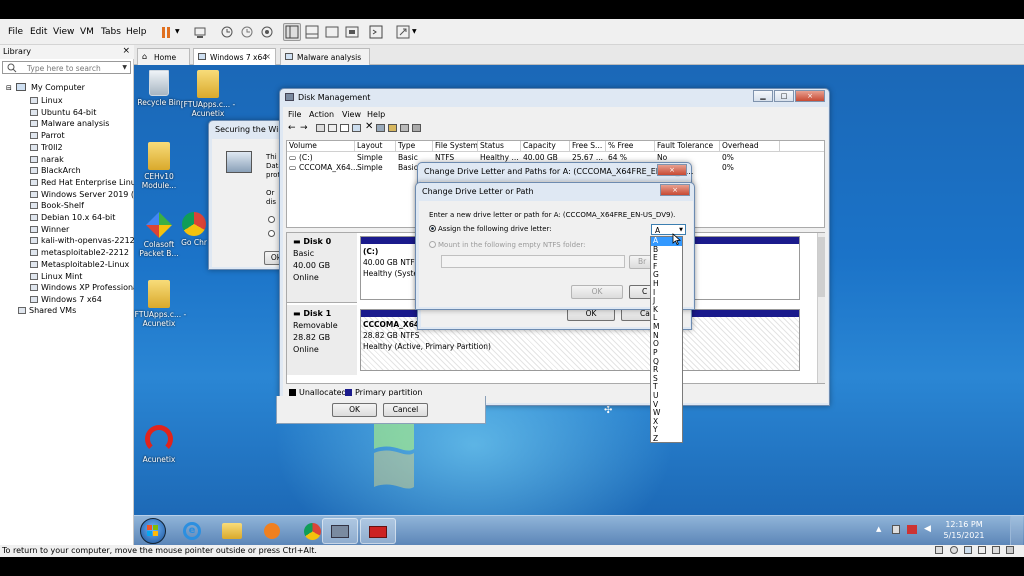  I want to click on menu-tabs: Tabs, so click(111, 32).